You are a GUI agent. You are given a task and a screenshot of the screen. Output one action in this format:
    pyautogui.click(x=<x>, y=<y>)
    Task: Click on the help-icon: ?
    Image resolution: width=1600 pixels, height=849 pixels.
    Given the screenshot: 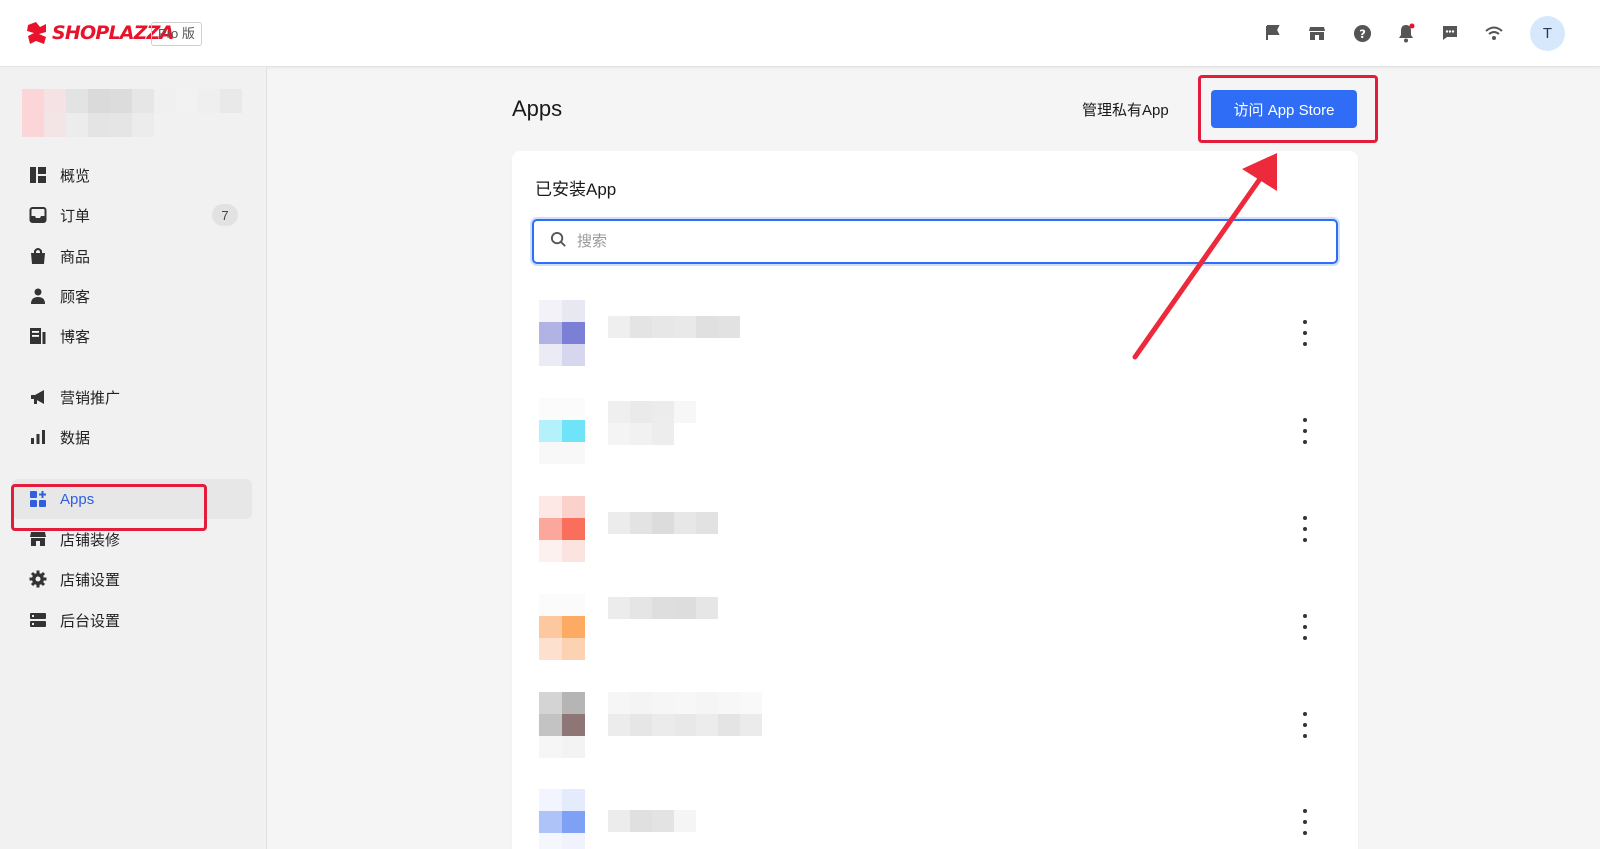 What is the action you would take?
    pyautogui.click(x=1362, y=33)
    